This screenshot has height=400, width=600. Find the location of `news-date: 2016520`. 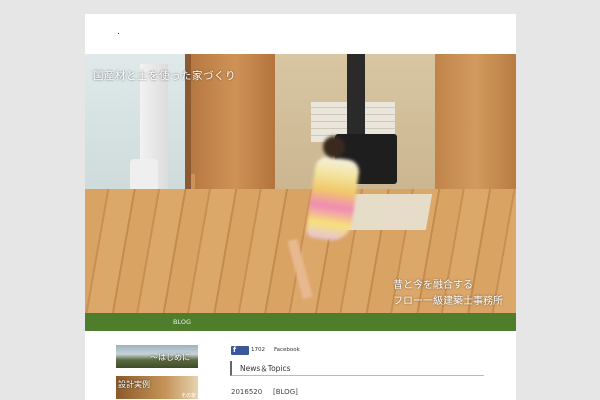

news-date: 2016520 is located at coordinates (247, 392).